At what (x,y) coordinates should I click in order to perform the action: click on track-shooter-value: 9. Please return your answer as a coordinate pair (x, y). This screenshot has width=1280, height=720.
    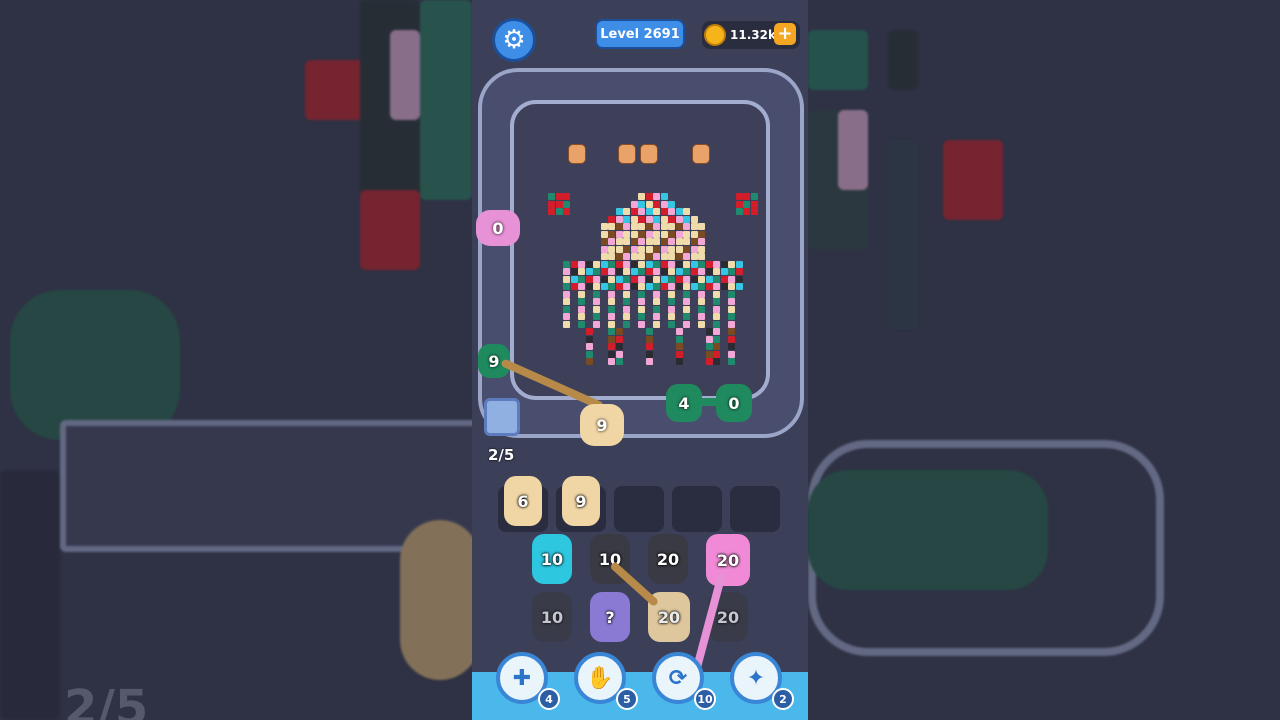
    Looking at the image, I should click on (494, 361).